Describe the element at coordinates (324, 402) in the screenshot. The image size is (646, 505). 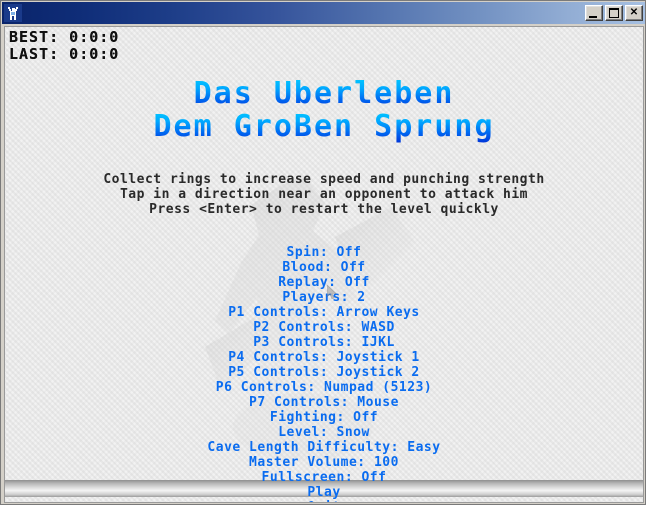
I see `menu-item-label: P7 Controls: Mouse` at that location.